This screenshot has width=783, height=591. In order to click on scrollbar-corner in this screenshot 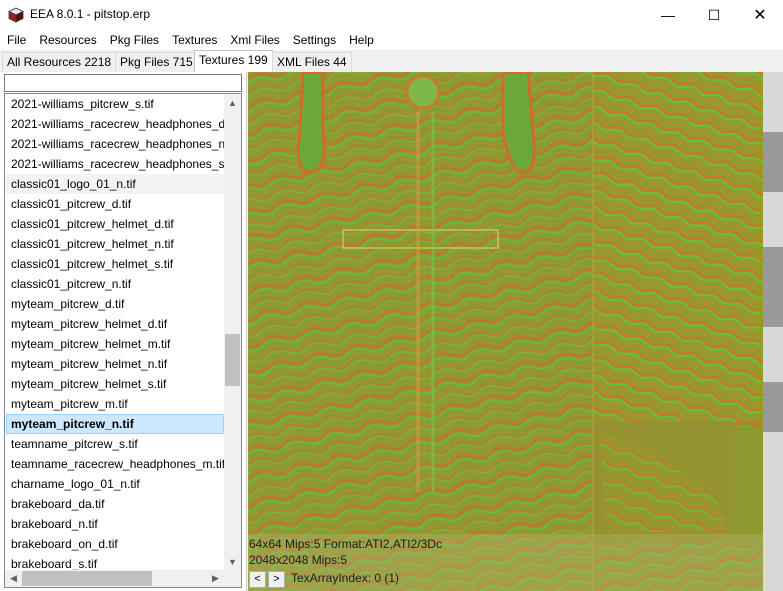, I will do `click(232, 578)`.